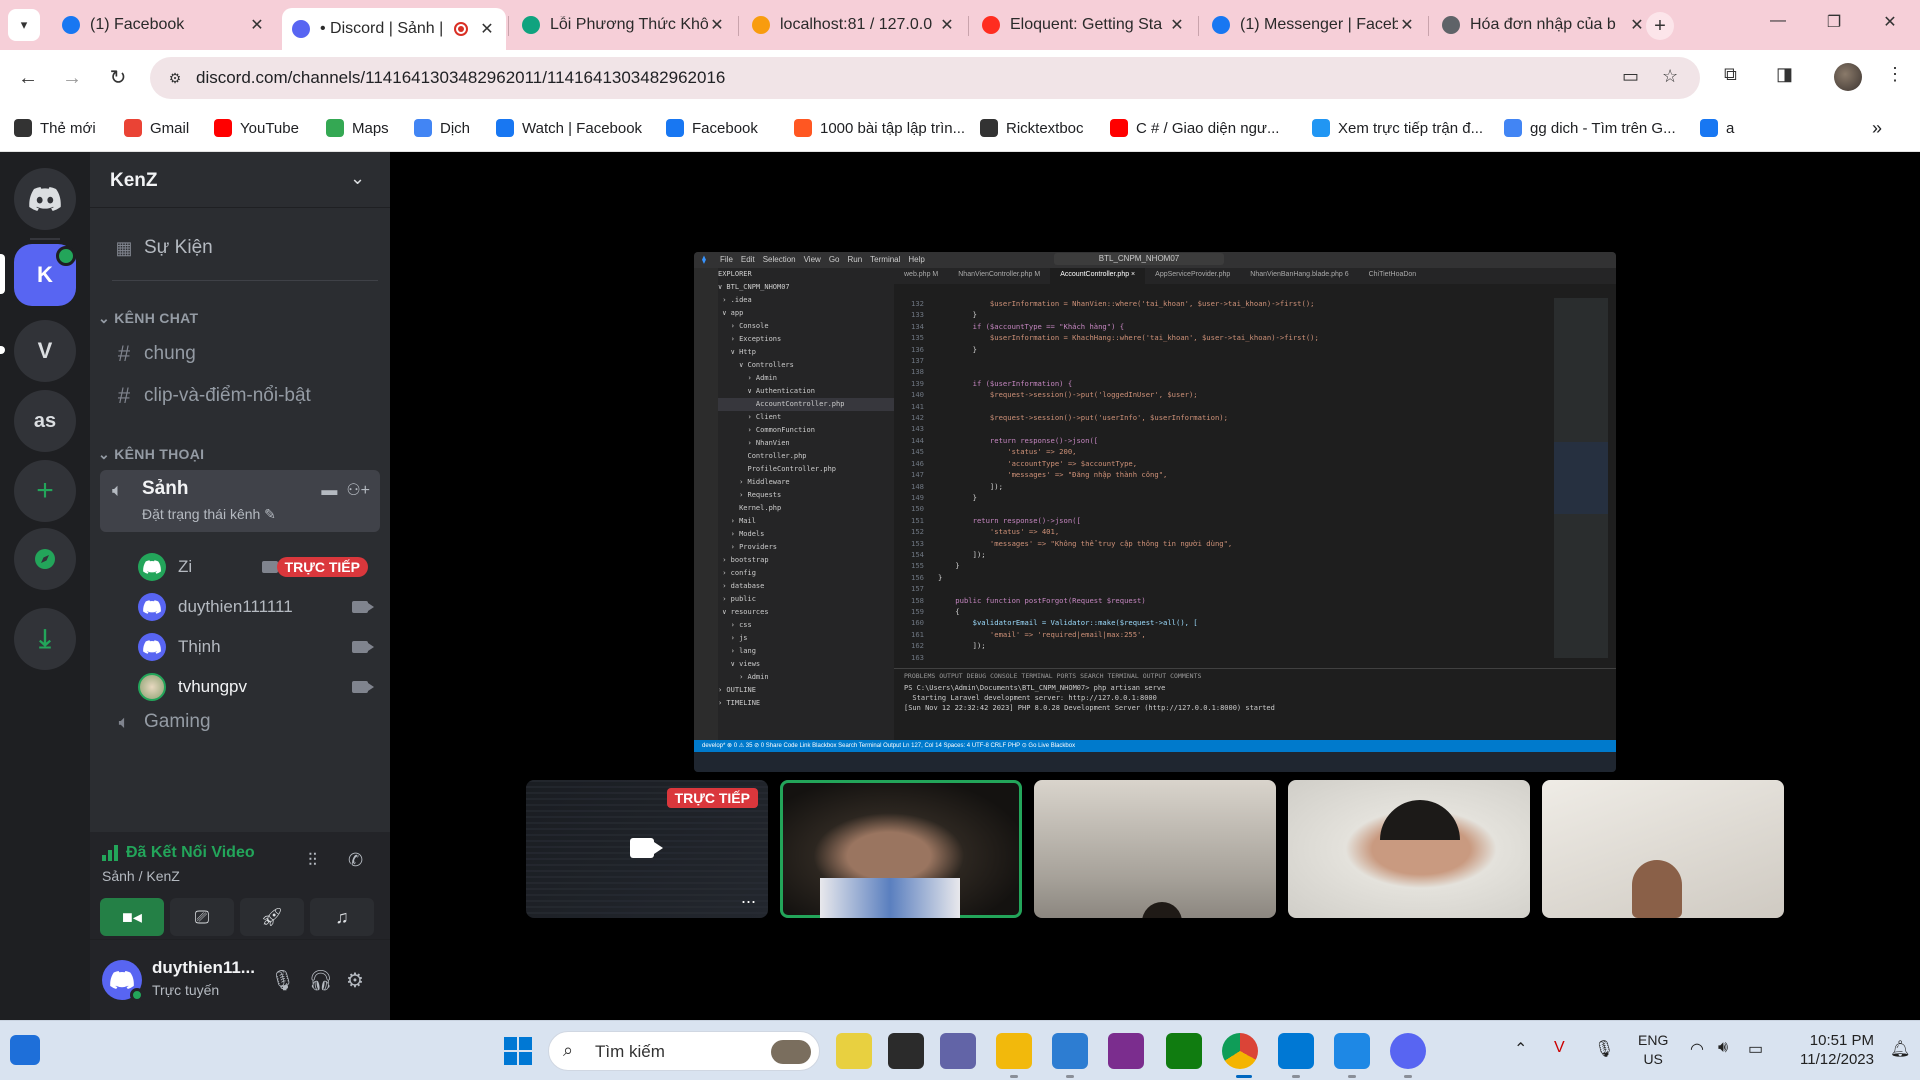  What do you see at coordinates (1848, 77) in the screenshot?
I see `profile-avatar` at bounding box center [1848, 77].